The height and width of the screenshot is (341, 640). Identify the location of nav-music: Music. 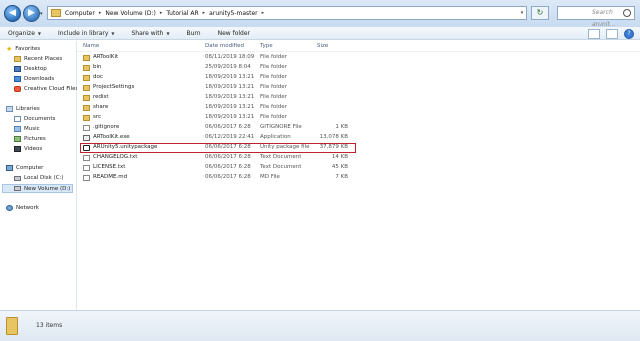
(27, 129).